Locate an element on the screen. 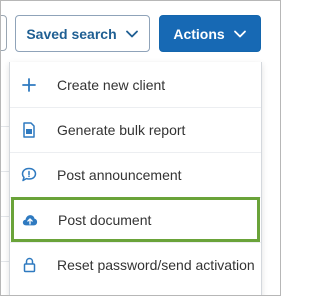 The image size is (320, 296). menu-item-generate-bulk-report: Generate bulk report is located at coordinates (135, 129).